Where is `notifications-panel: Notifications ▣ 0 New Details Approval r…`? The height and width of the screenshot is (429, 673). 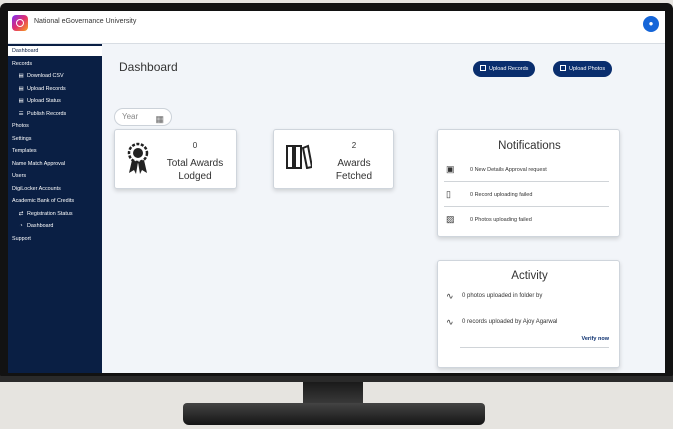
notifications-panel: Notifications ▣ 0 New Details Approval r… is located at coordinates (528, 183).